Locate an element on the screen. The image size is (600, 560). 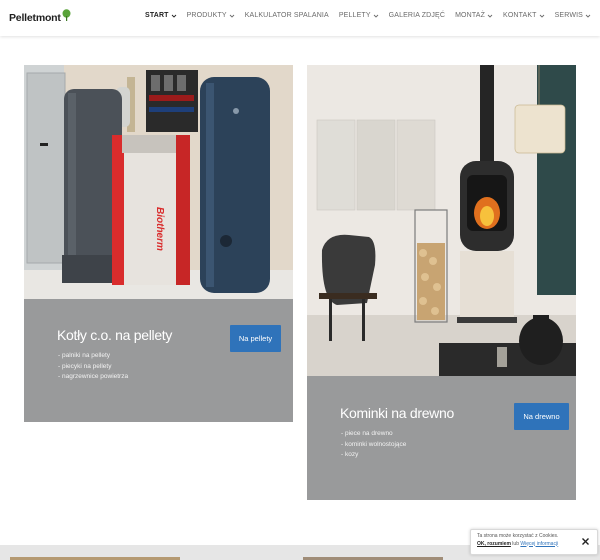
logo-text: Pelletmont is located at coordinates (35, 18).